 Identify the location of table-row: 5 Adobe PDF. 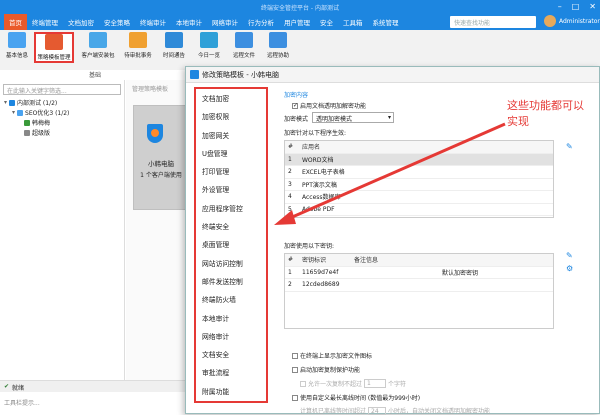
(419, 210).